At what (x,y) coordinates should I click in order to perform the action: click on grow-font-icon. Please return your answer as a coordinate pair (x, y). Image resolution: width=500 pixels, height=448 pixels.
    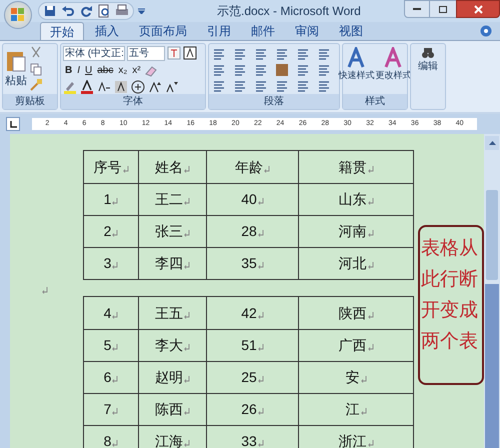
    Looking at the image, I should click on (155, 87).